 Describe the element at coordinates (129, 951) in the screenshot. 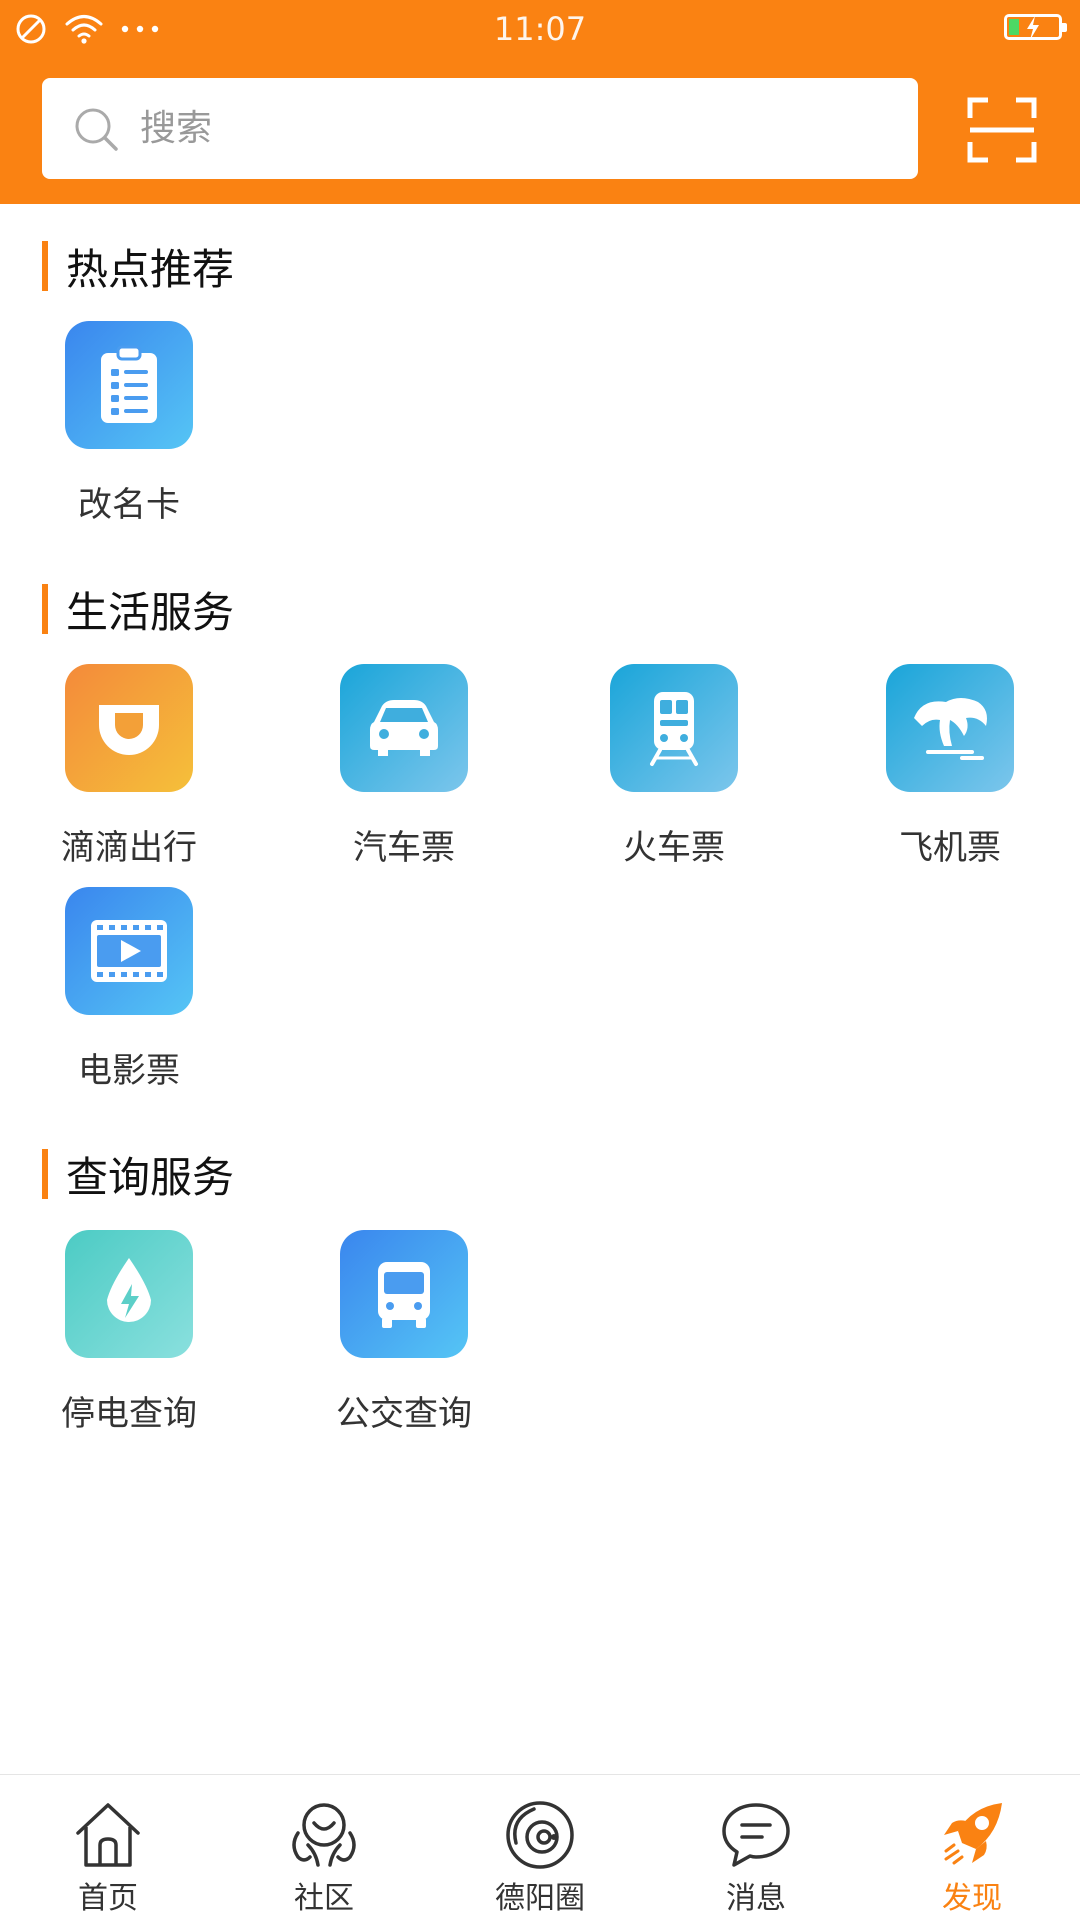

I see `film-icon` at that location.